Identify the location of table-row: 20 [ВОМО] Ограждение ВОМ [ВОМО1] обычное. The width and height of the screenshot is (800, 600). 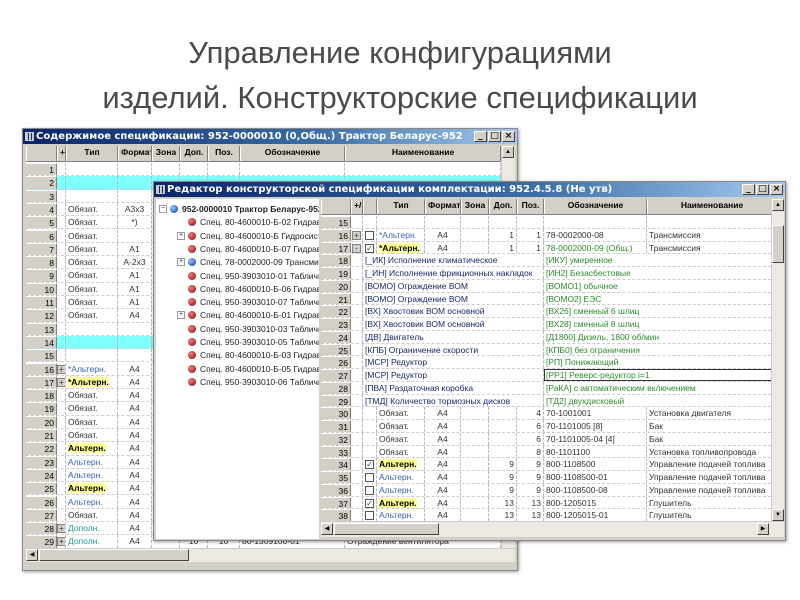
(546, 286).